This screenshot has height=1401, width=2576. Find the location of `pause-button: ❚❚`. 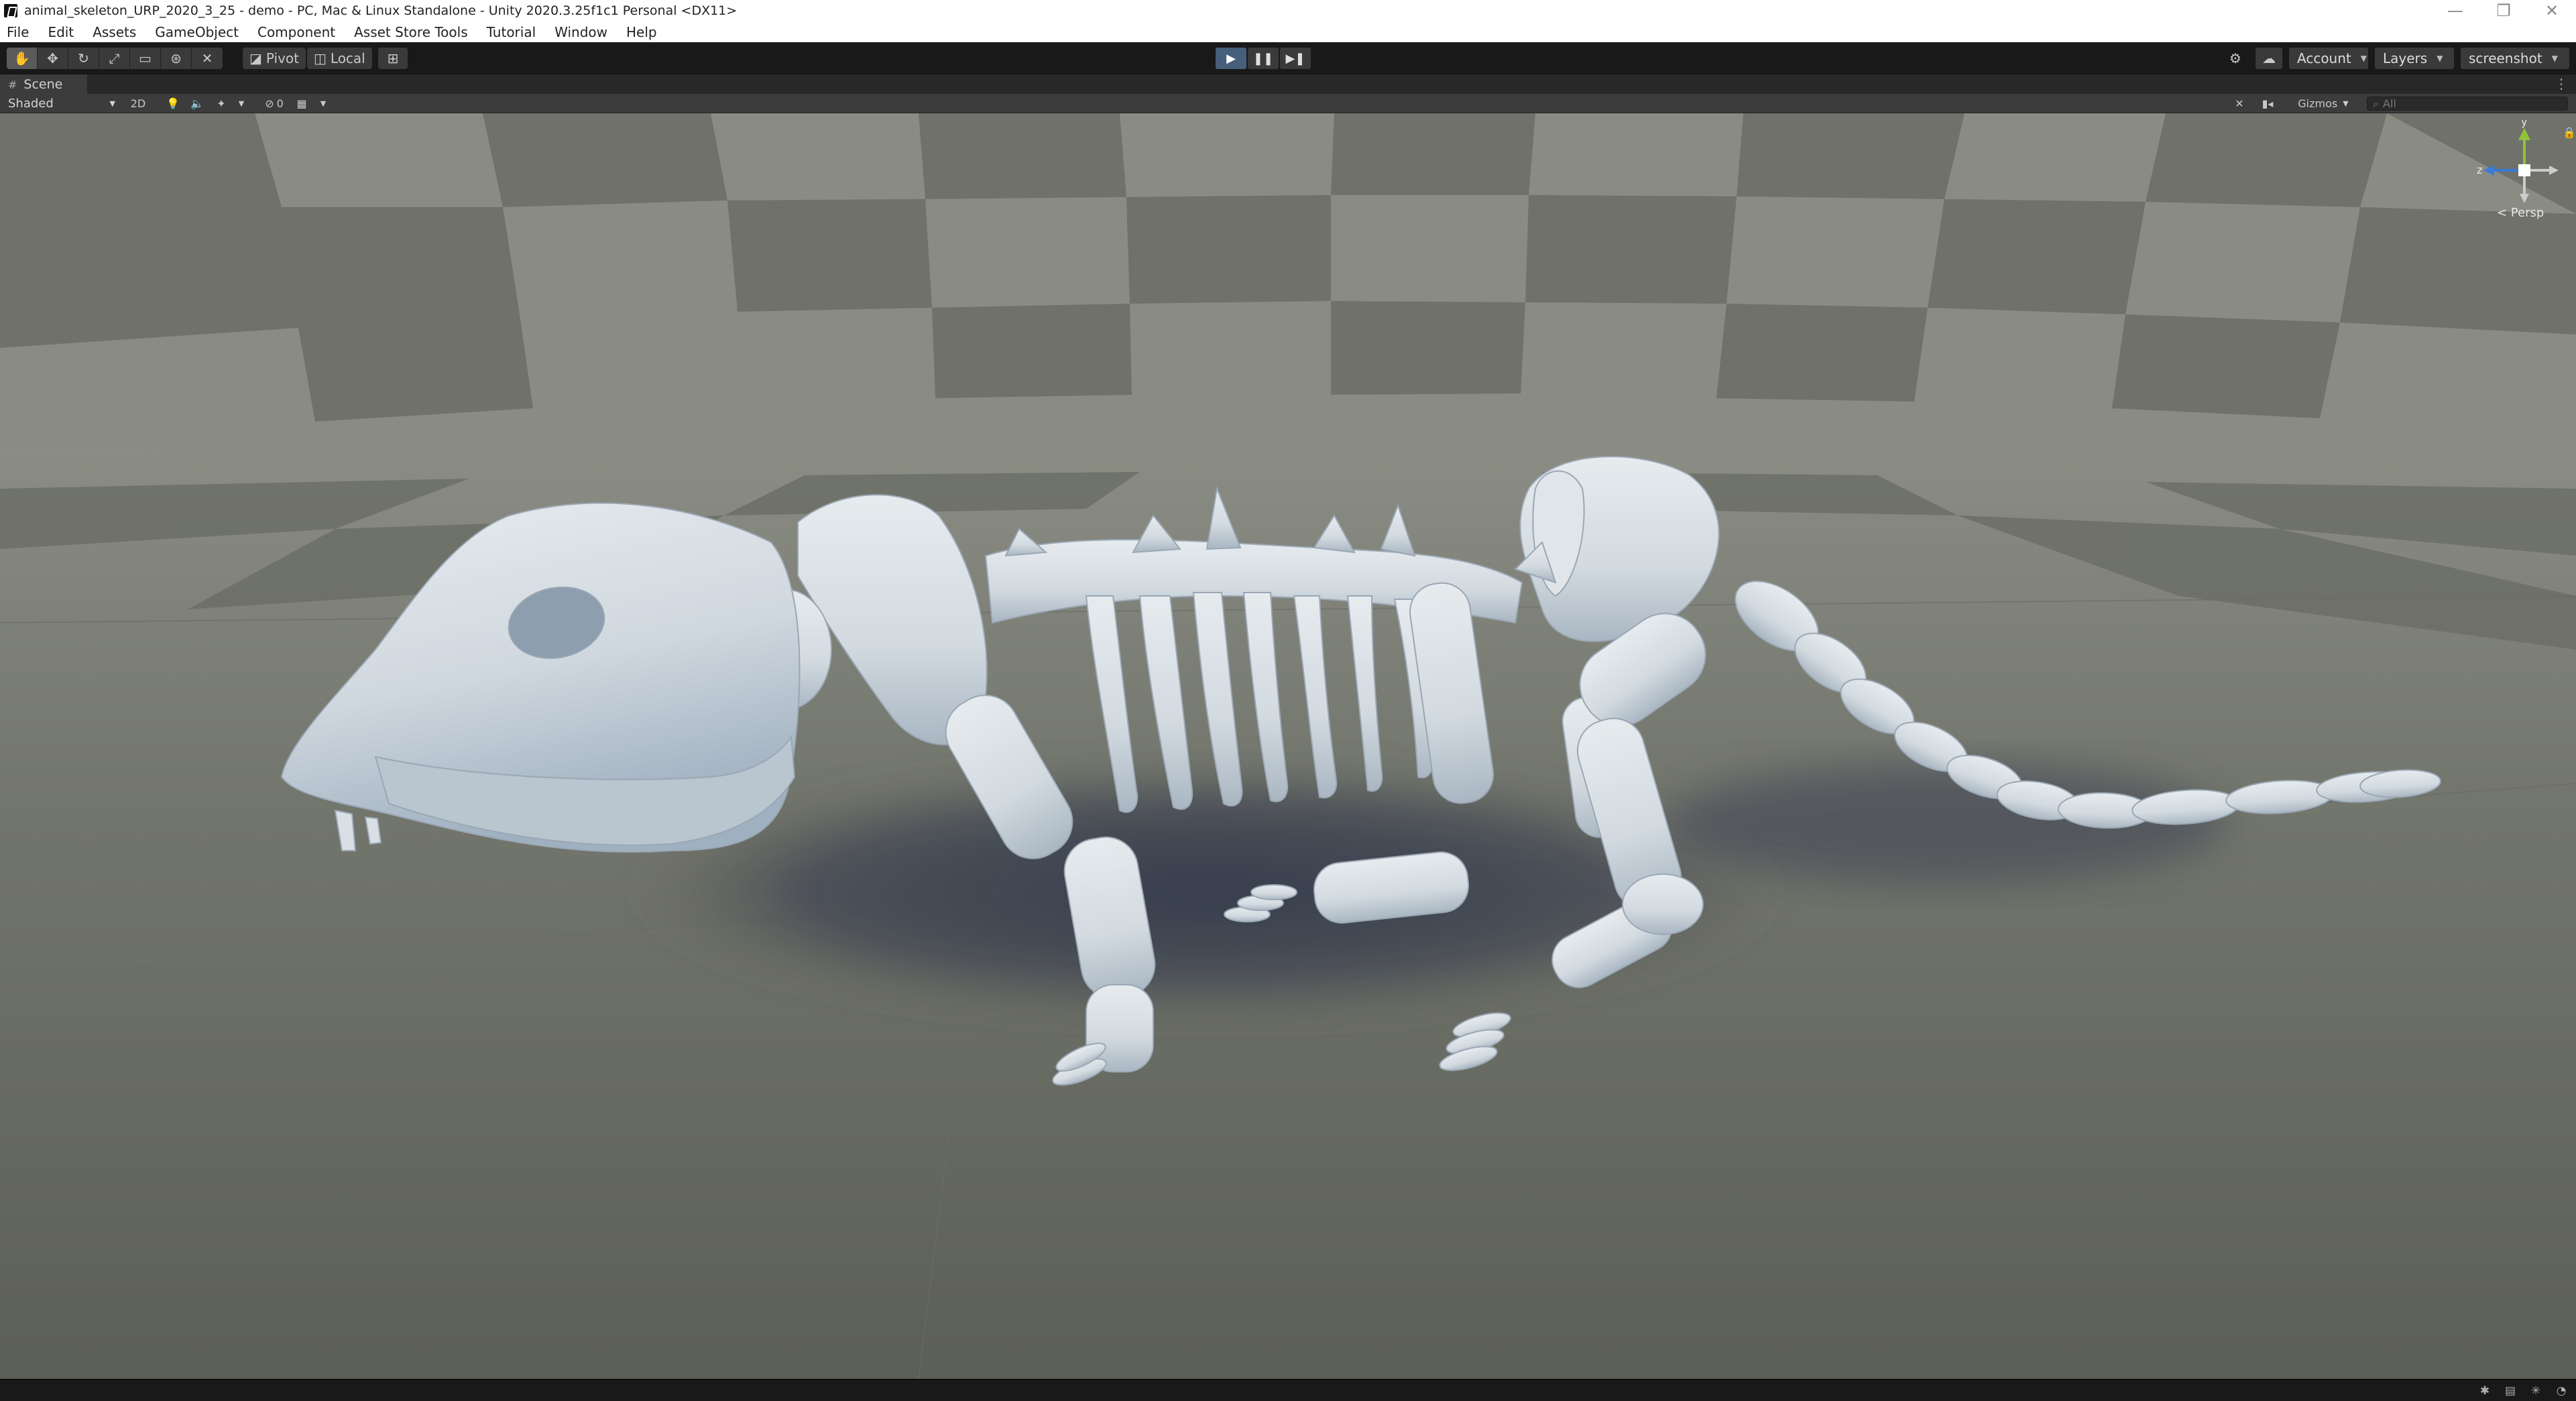

pause-button: ❚❚ is located at coordinates (1263, 58).